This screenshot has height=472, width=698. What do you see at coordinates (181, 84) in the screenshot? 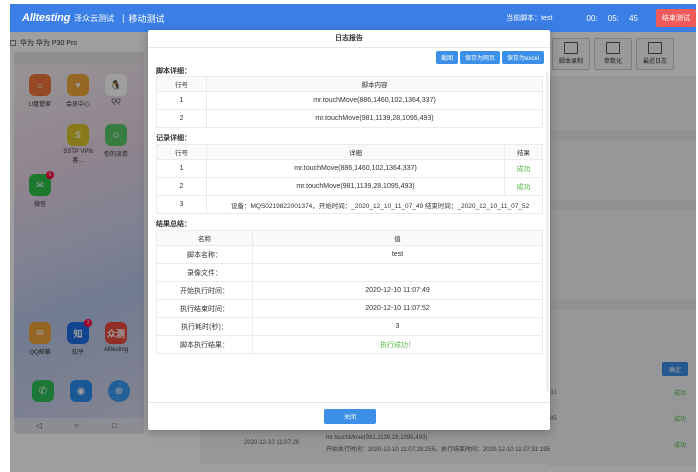
I see `script-header-no: 行号` at bounding box center [181, 84].